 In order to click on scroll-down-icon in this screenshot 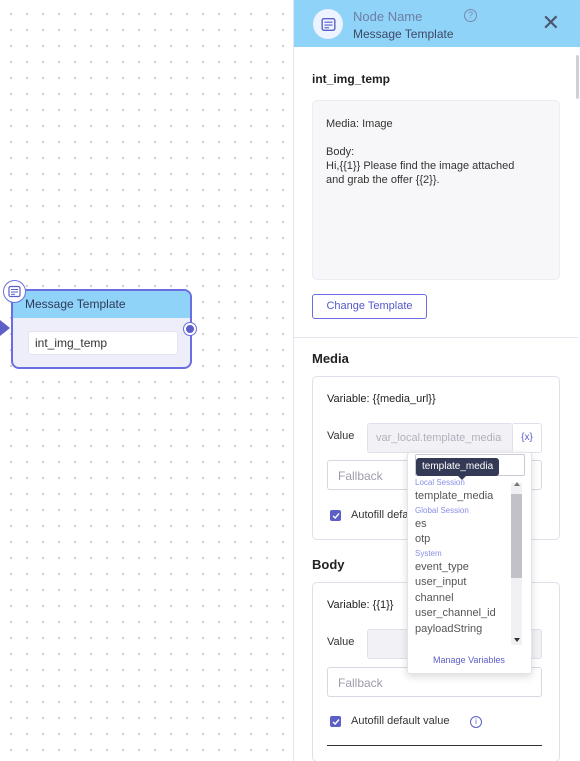, I will do `click(517, 640)`.